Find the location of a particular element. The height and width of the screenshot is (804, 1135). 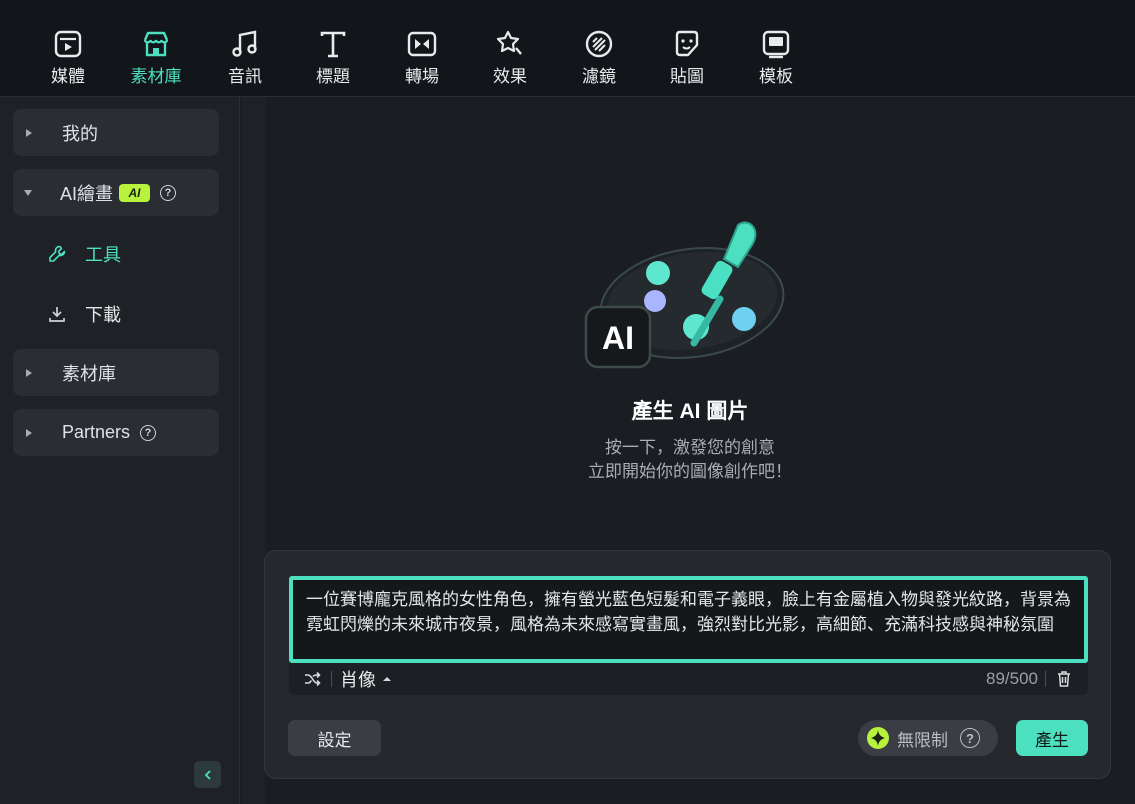

sidebar-section-label: AI繪畫 is located at coordinates (87, 193).